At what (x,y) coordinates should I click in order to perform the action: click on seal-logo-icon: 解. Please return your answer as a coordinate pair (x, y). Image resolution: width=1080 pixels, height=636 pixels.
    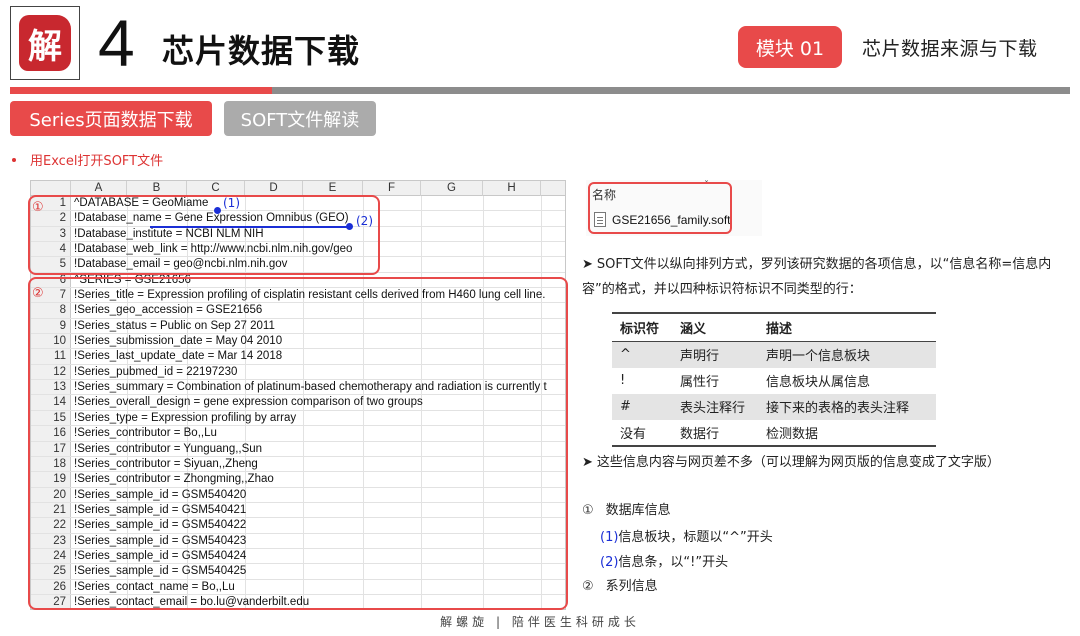
    Looking at the image, I should click on (45, 43).